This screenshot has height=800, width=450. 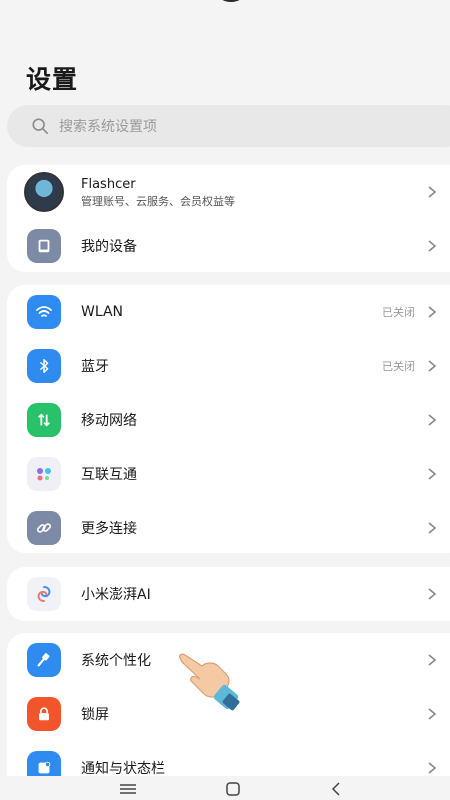 What do you see at coordinates (109, 421) in the screenshot?
I see `mobile-network-label: 移动网络` at bounding box center [109, 421].